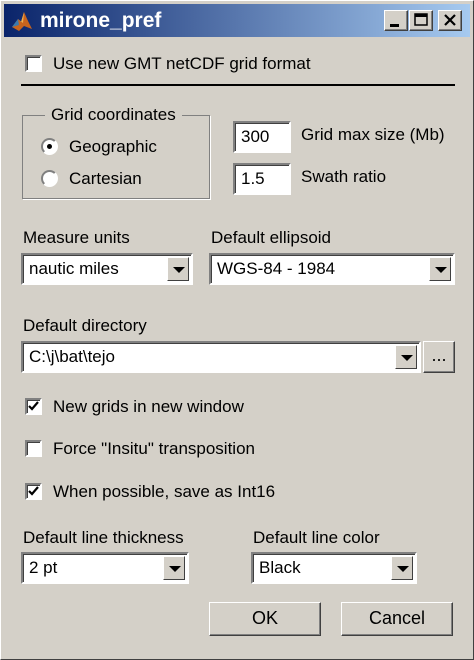 The height and width of the screenshot is (660, 474). What do you see at coordinates (105, 568) in the screenshot?
I see `line-thickness-select: 2 pt` at bounding box center [105, 568].